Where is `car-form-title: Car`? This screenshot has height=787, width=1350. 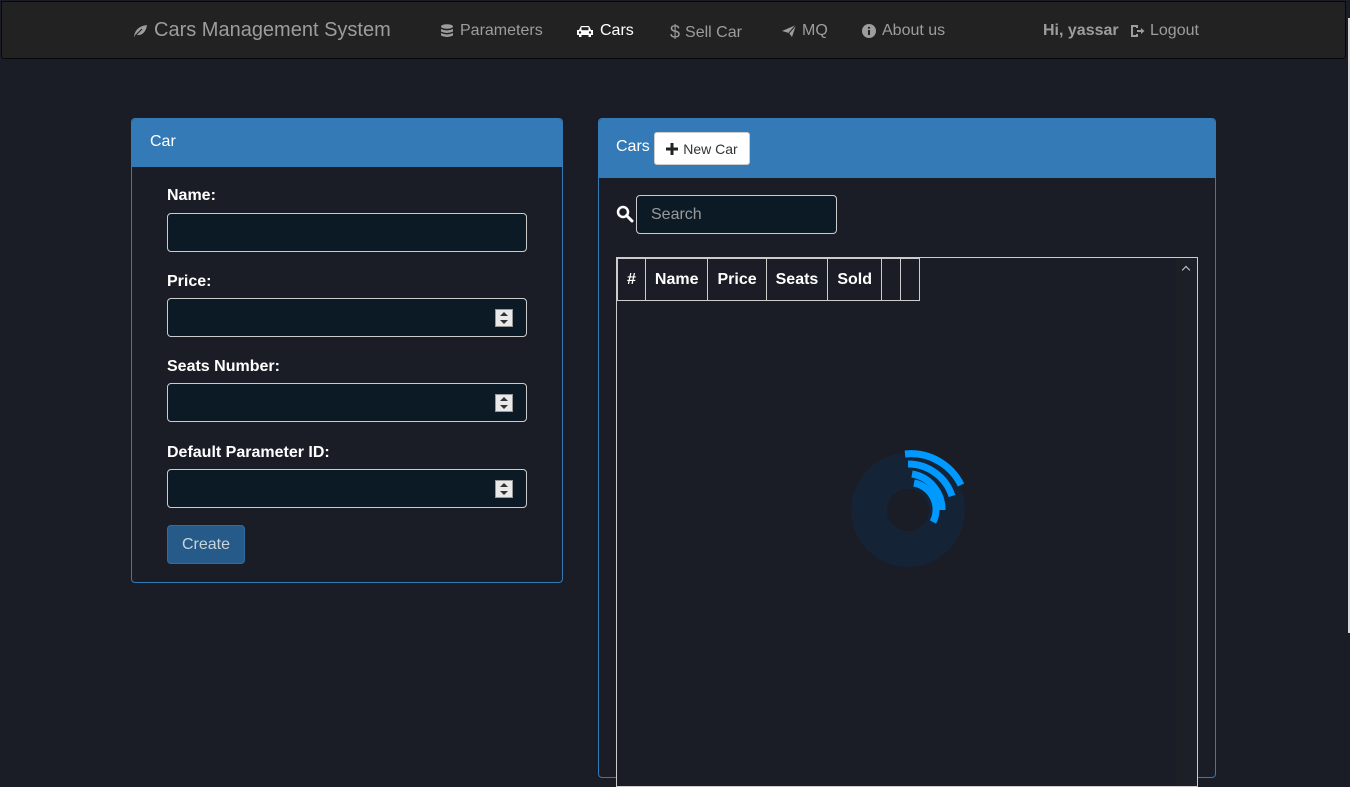 car-form-title: Car is located at coordinates (347, 143).